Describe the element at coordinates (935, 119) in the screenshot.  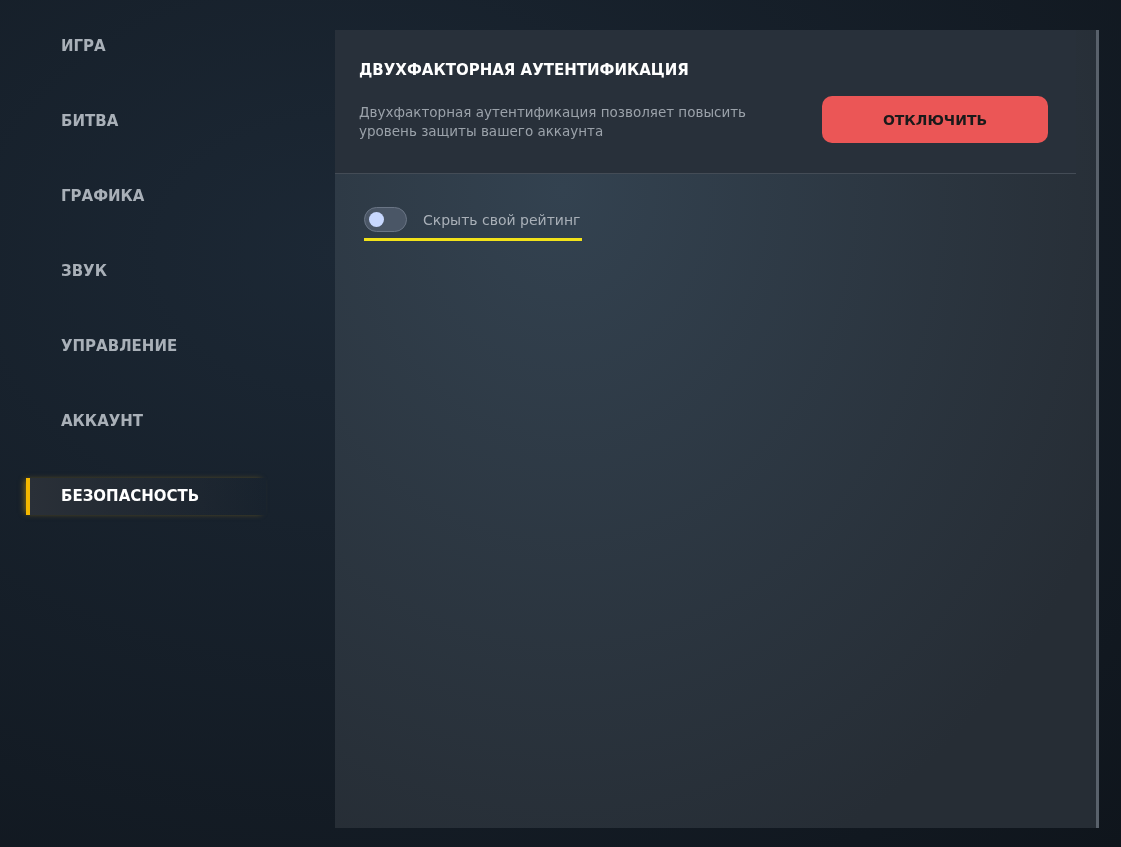
I see `disable-button: ОТКЛЮЧИТЬ` at that location.